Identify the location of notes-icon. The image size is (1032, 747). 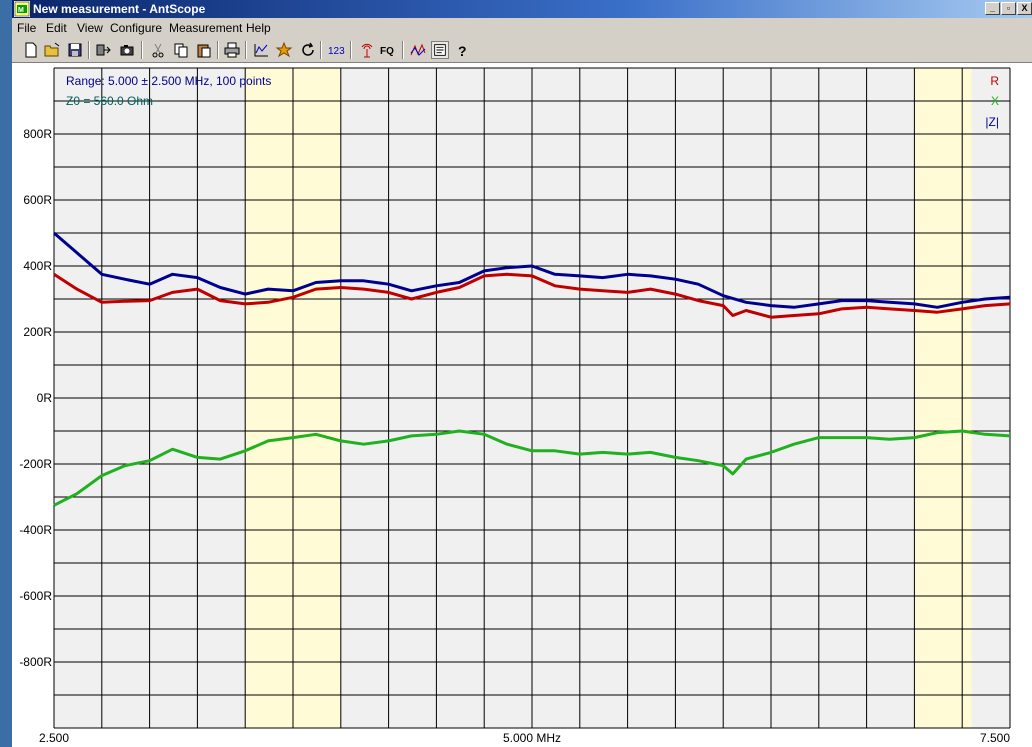
(440, 50).